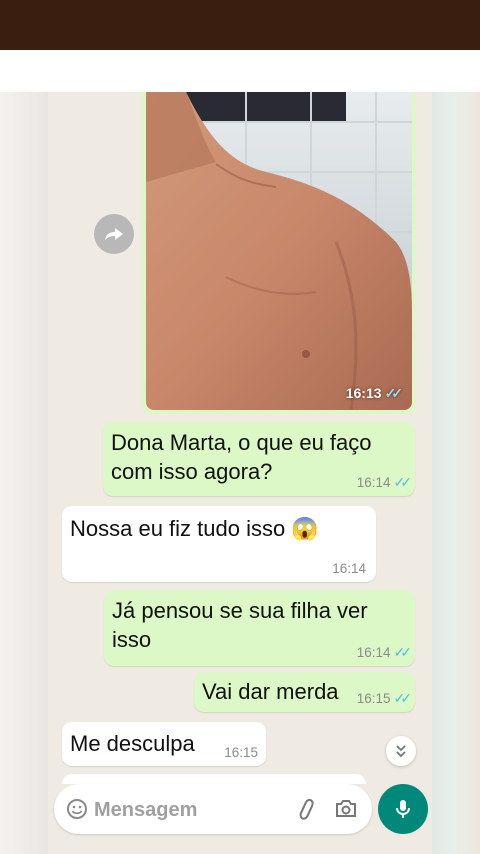 This screenshot has height=854, width=480. I want to click on video-blur-right, so click(456, 473).